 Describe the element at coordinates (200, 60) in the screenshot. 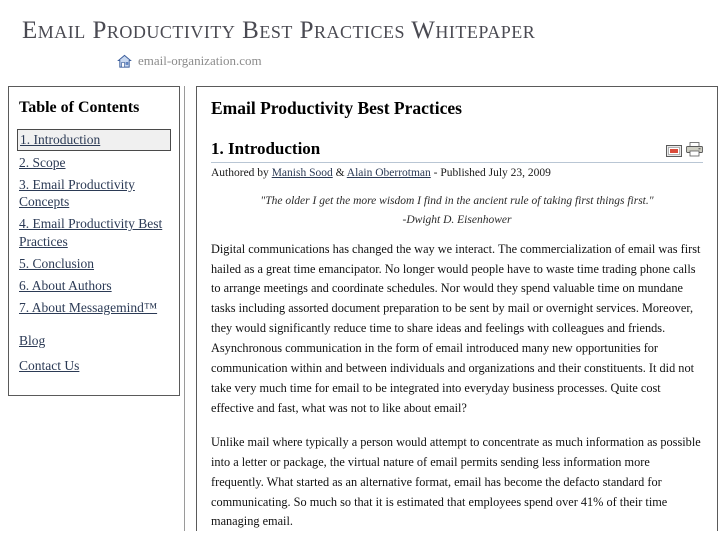

I see `site-url-text: email-organization.com` at that location.